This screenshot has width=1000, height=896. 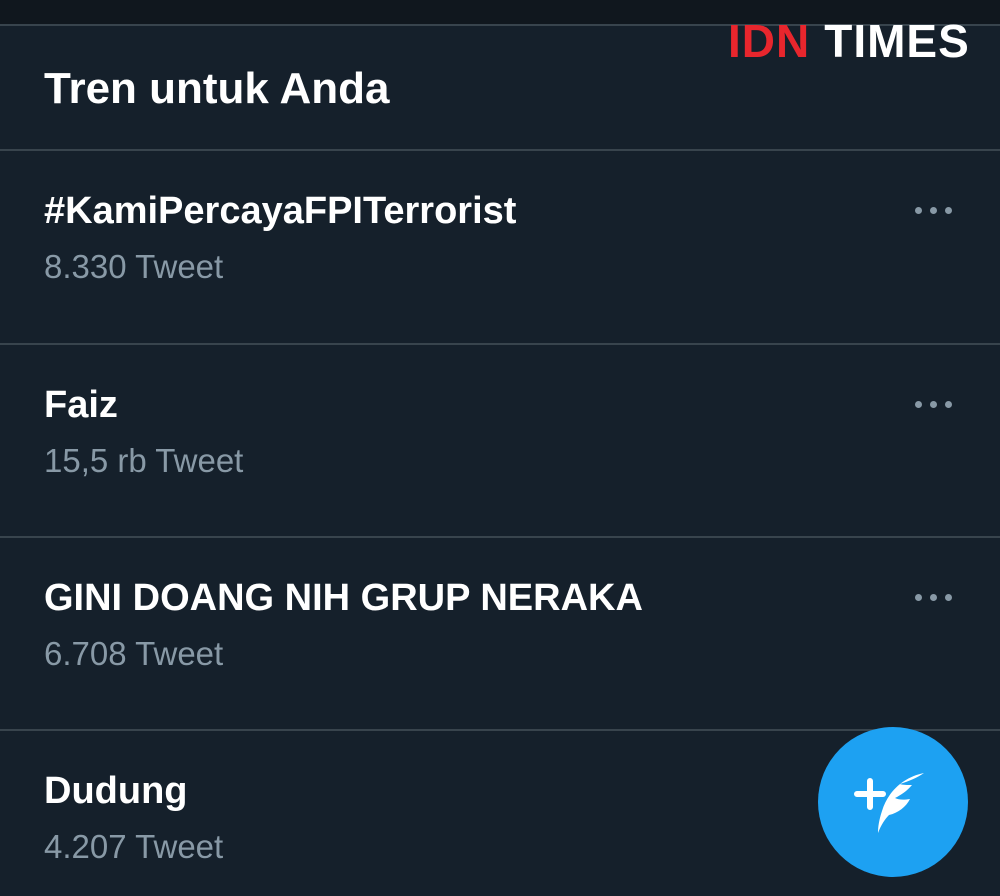 I want to click on watermark-times: TIMES, so click(x=897, y=41).